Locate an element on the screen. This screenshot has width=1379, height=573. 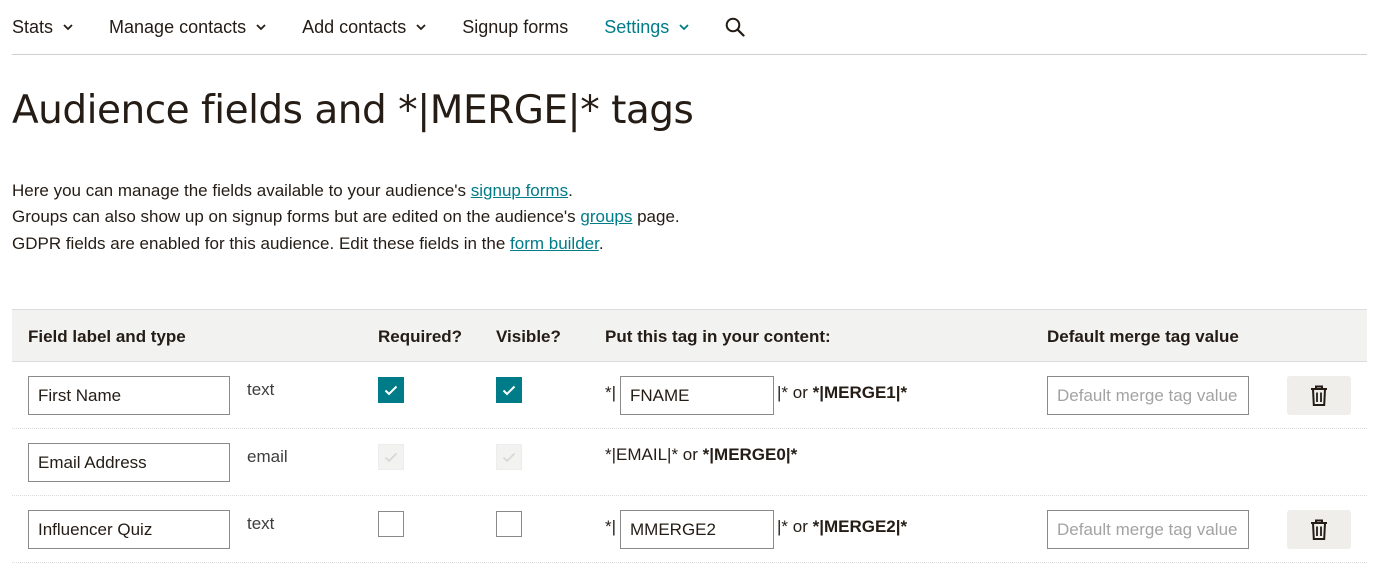
intro-text-segment: page. is located at coordinates (656, 217).